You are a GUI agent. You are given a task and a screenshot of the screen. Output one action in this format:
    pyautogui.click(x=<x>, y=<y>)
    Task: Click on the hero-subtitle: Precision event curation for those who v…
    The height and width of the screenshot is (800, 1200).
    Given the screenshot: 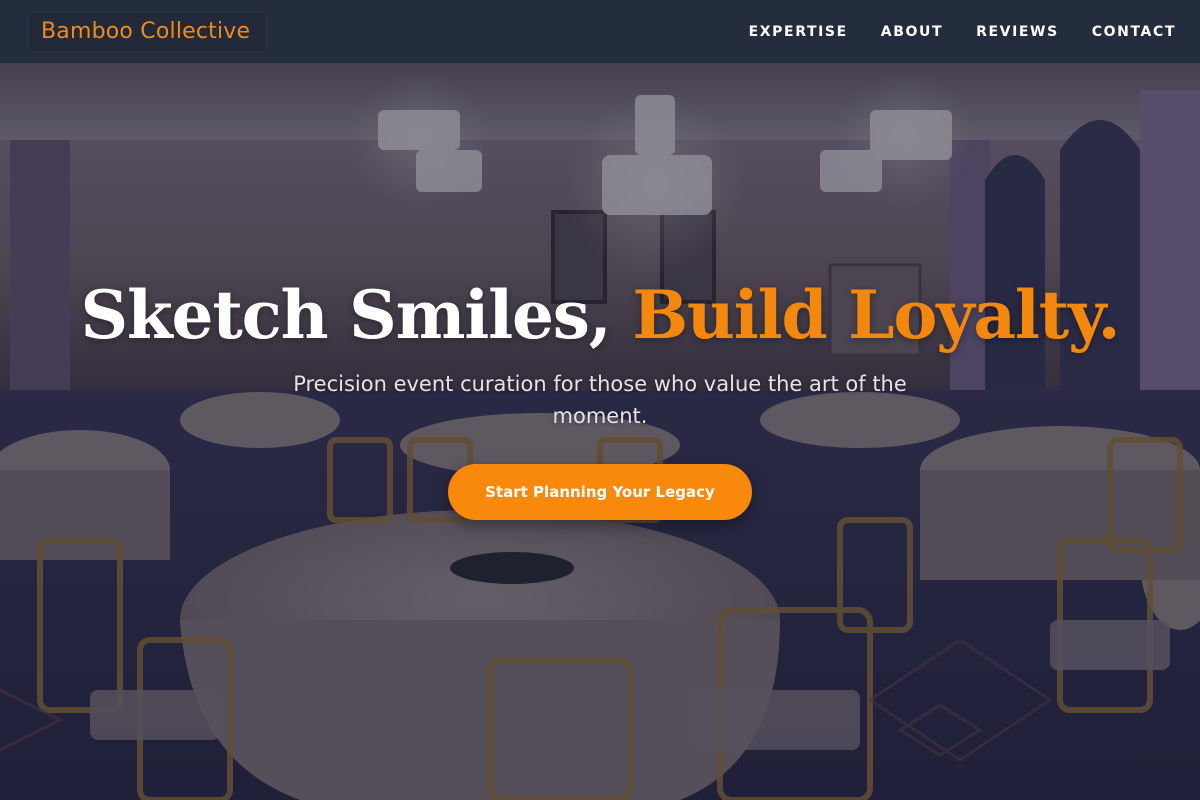 What is the action you would take?
    pyautogui.click(x=600, y=400)
    